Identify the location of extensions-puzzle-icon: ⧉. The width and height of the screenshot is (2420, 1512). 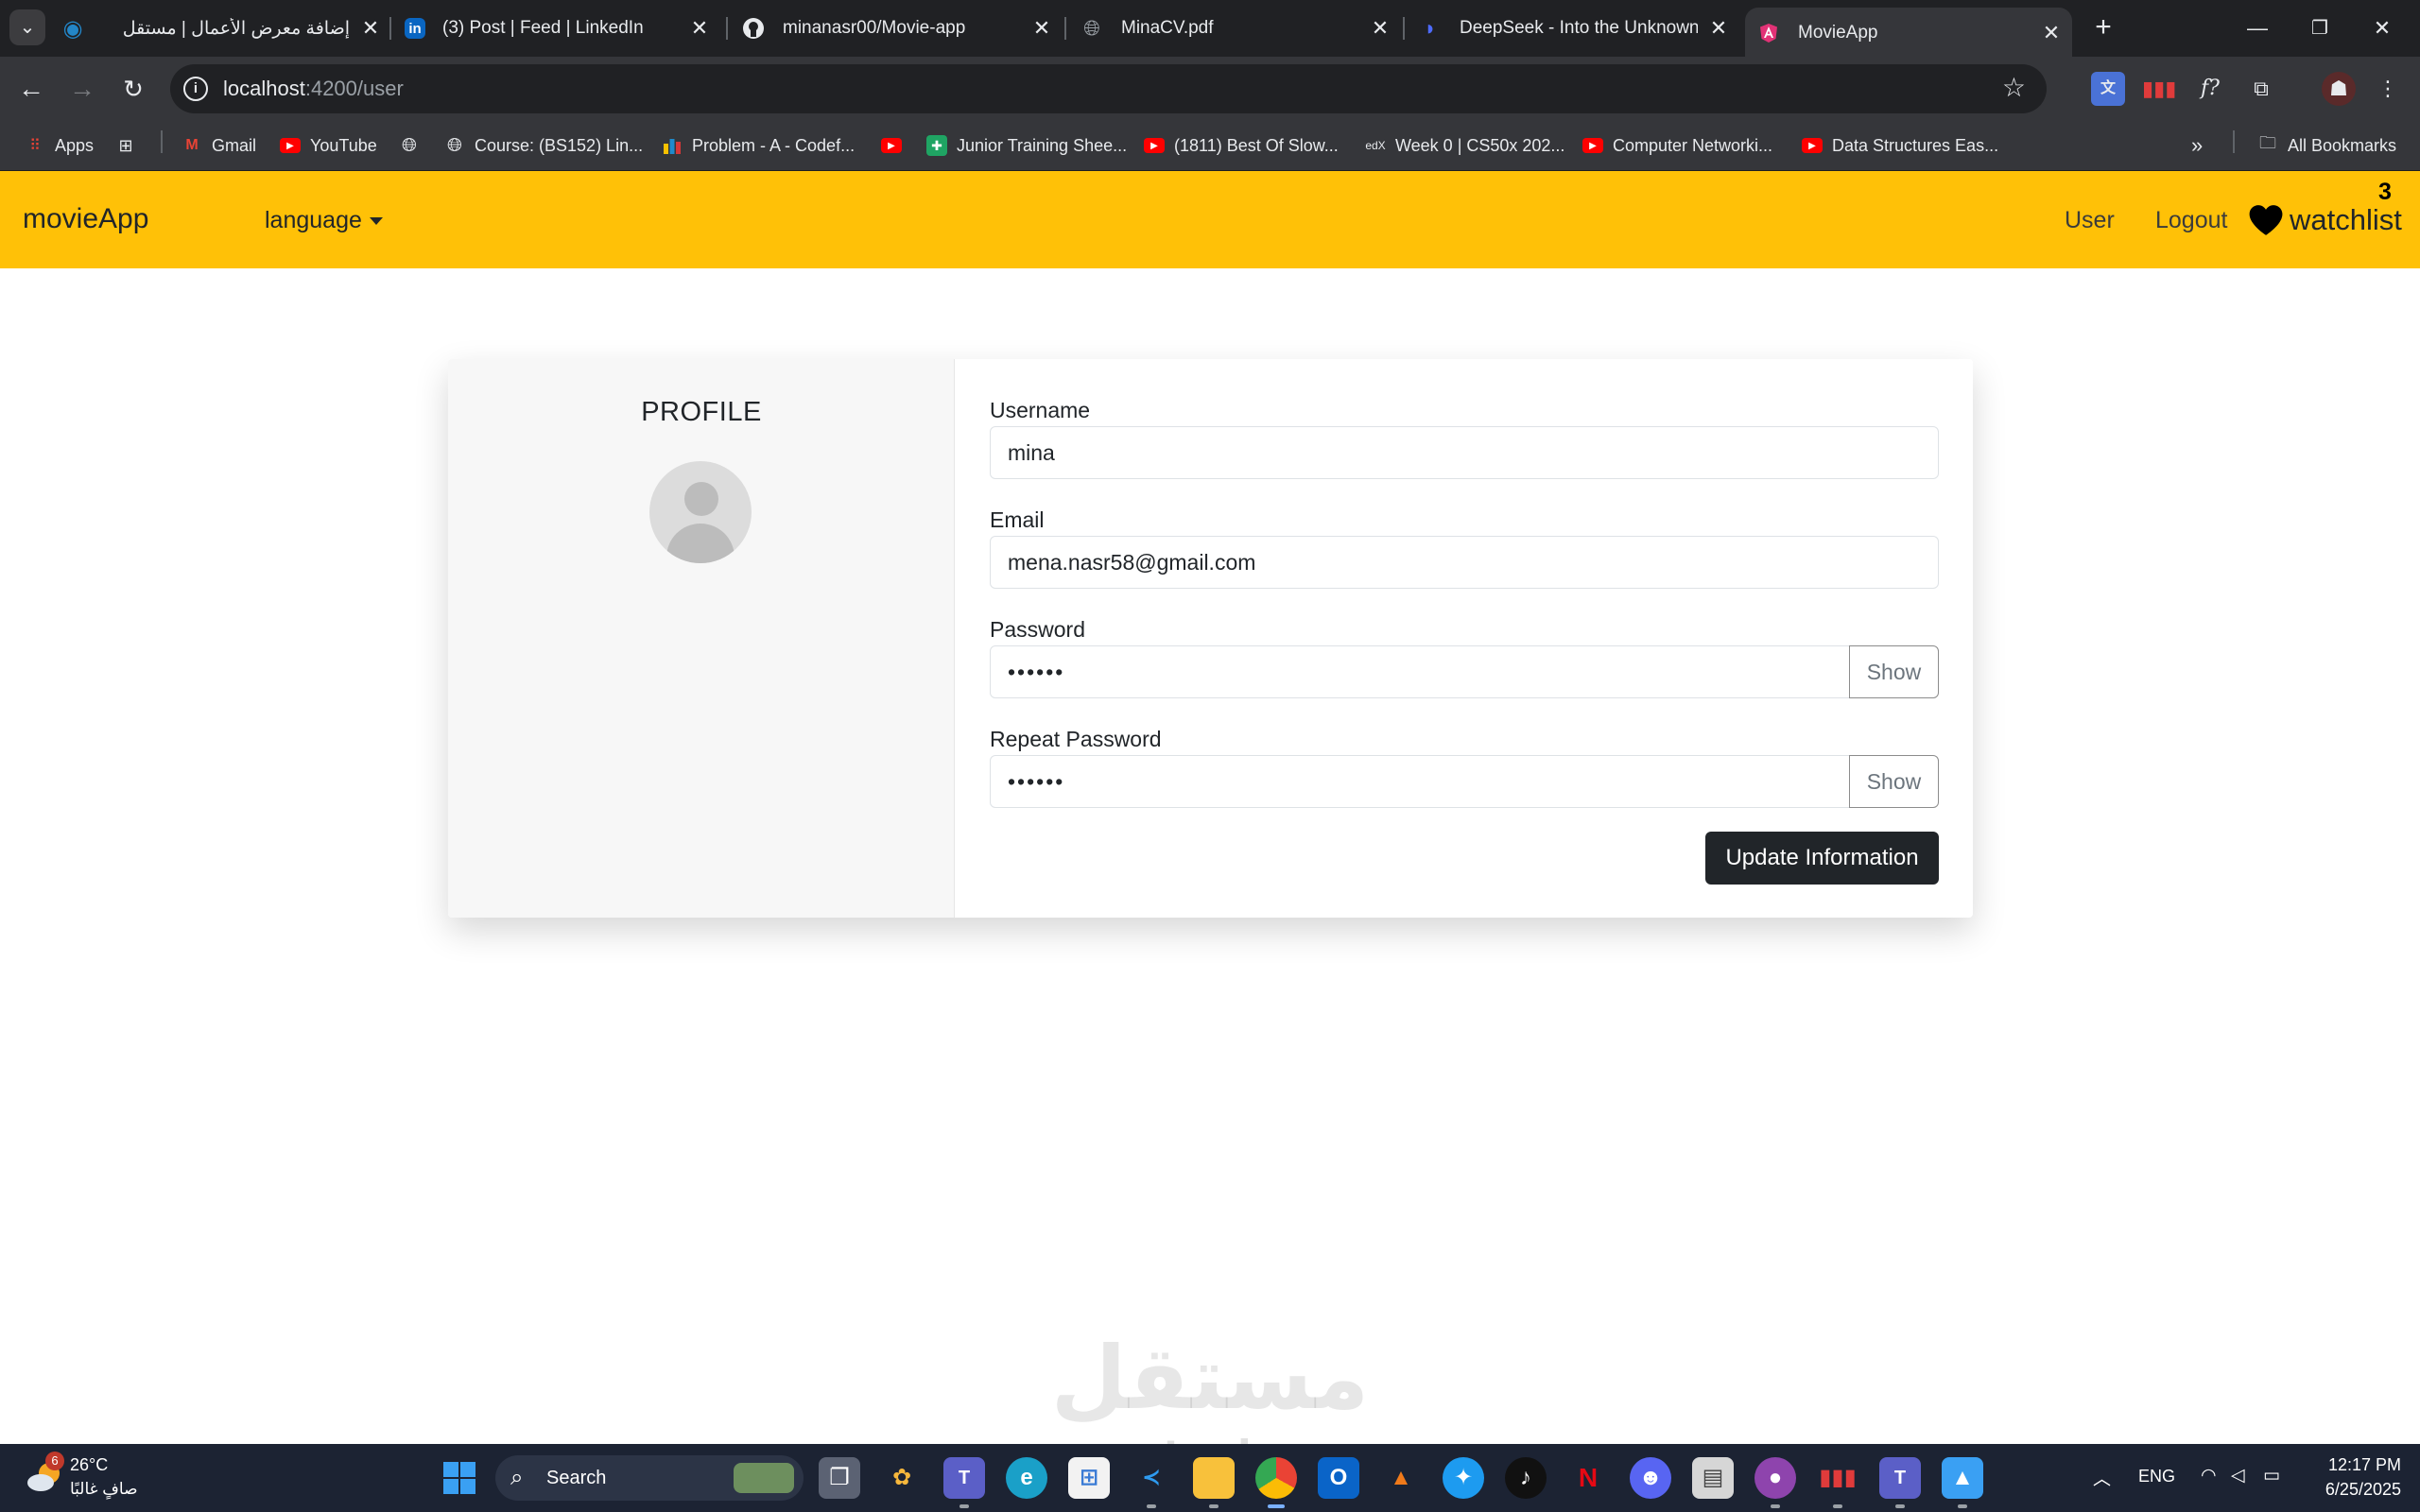
(2261, 89).